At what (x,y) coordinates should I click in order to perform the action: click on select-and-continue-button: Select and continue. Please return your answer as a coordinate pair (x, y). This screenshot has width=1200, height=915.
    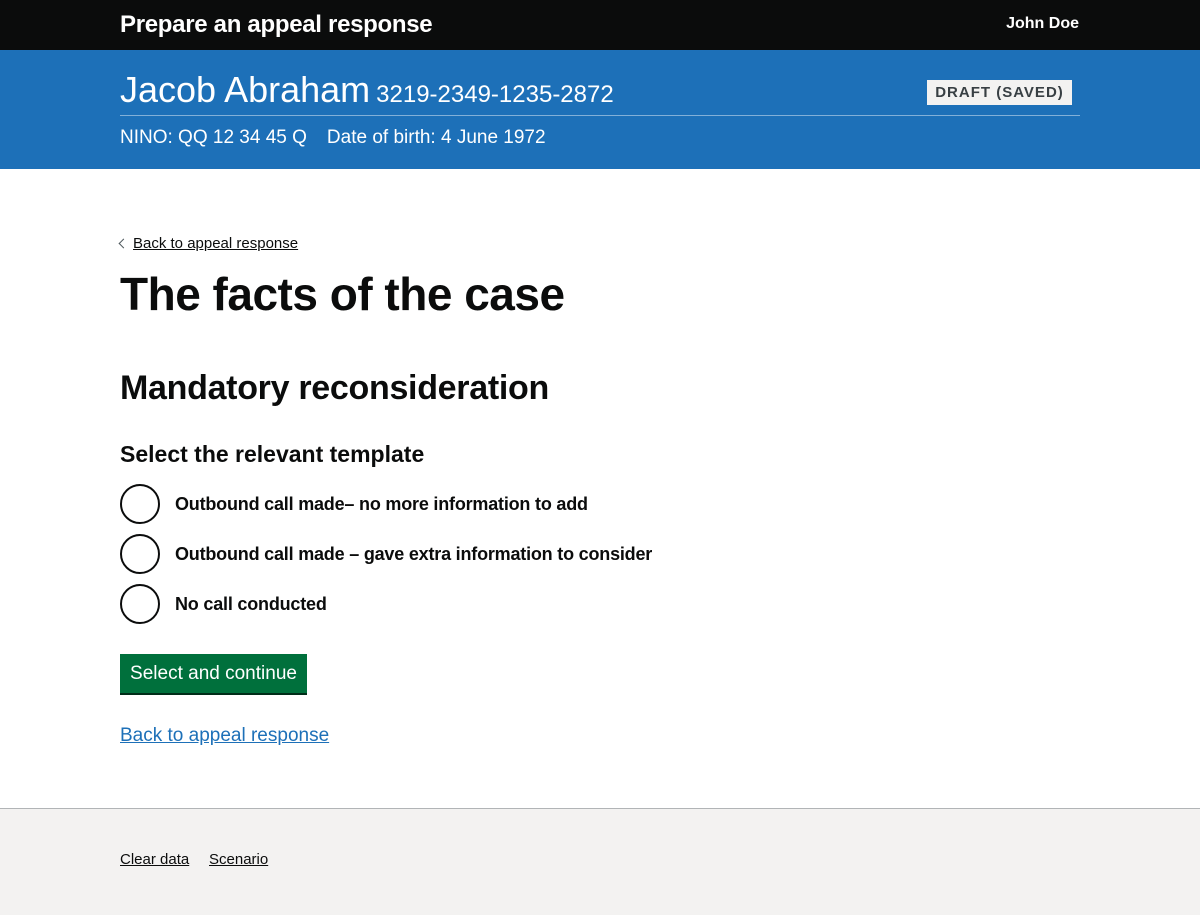
    Looking at the image, I should click on (213, 673).